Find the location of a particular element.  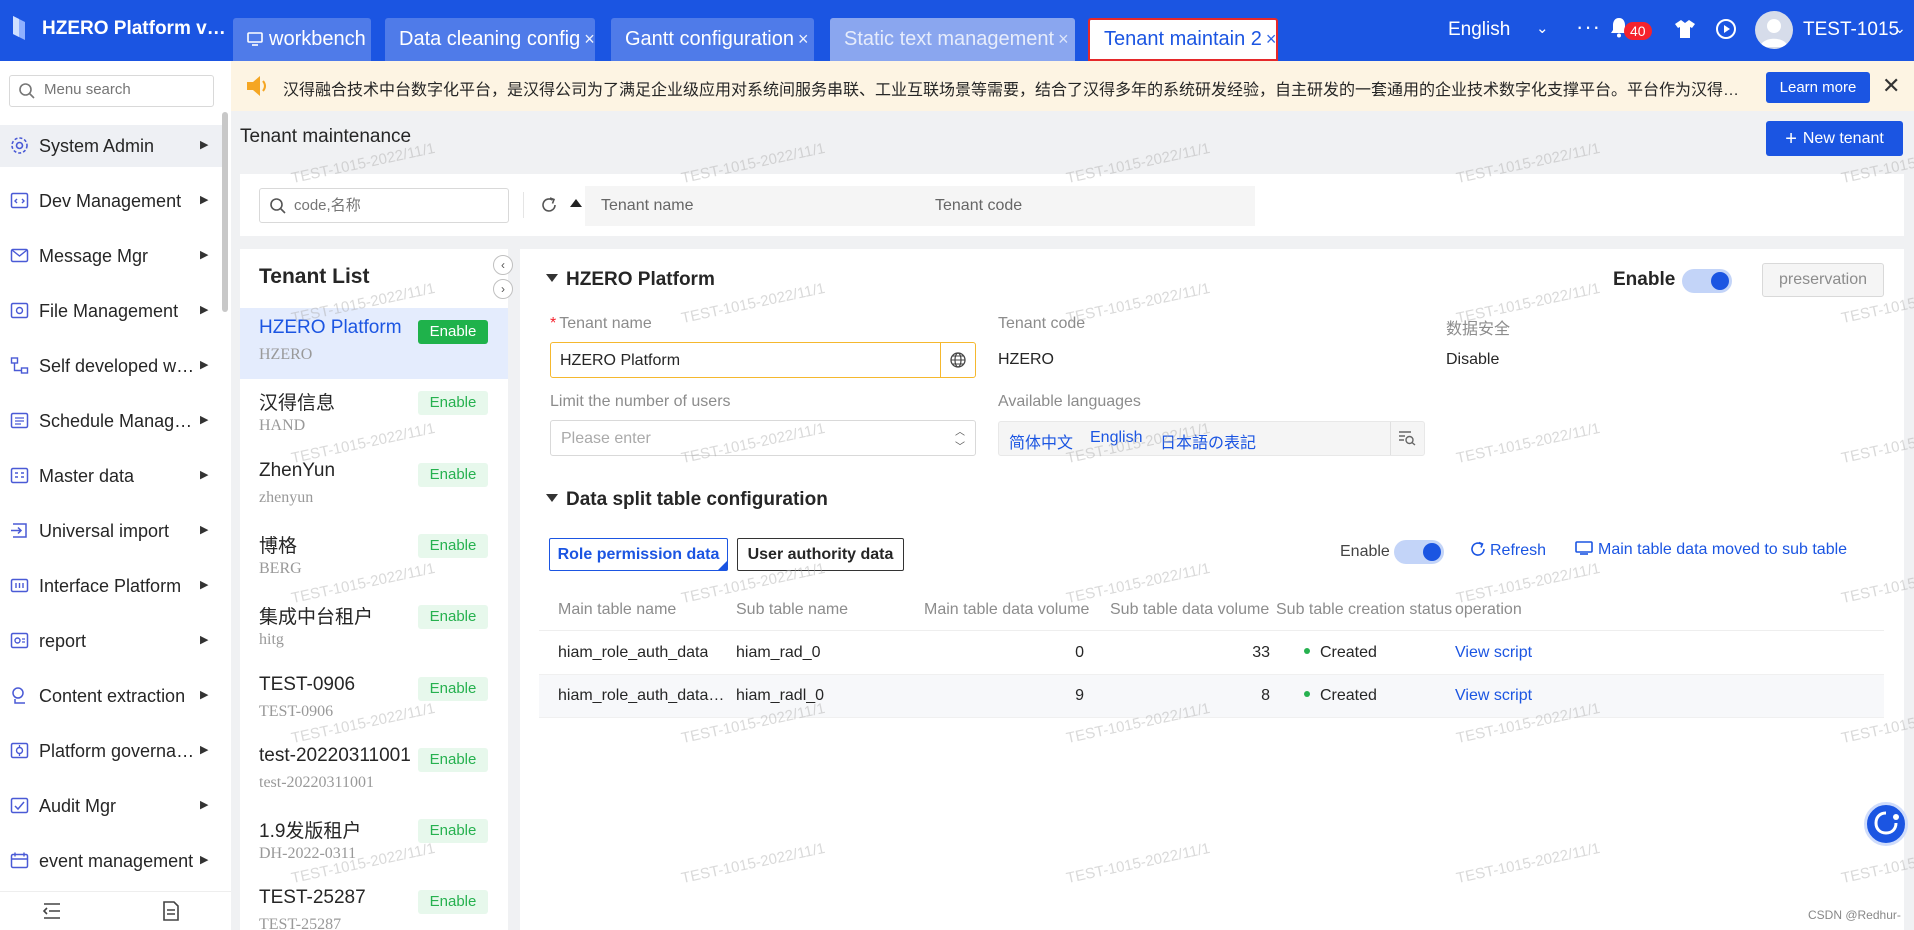

sidebar-scrollbar is located at coordinates (225, 212).